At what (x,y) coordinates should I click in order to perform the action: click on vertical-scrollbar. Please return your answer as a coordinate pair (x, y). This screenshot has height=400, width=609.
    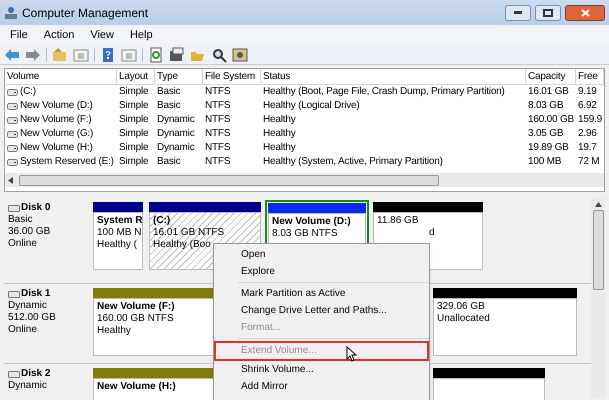
    Looking at the image, I should click on (598, 298).